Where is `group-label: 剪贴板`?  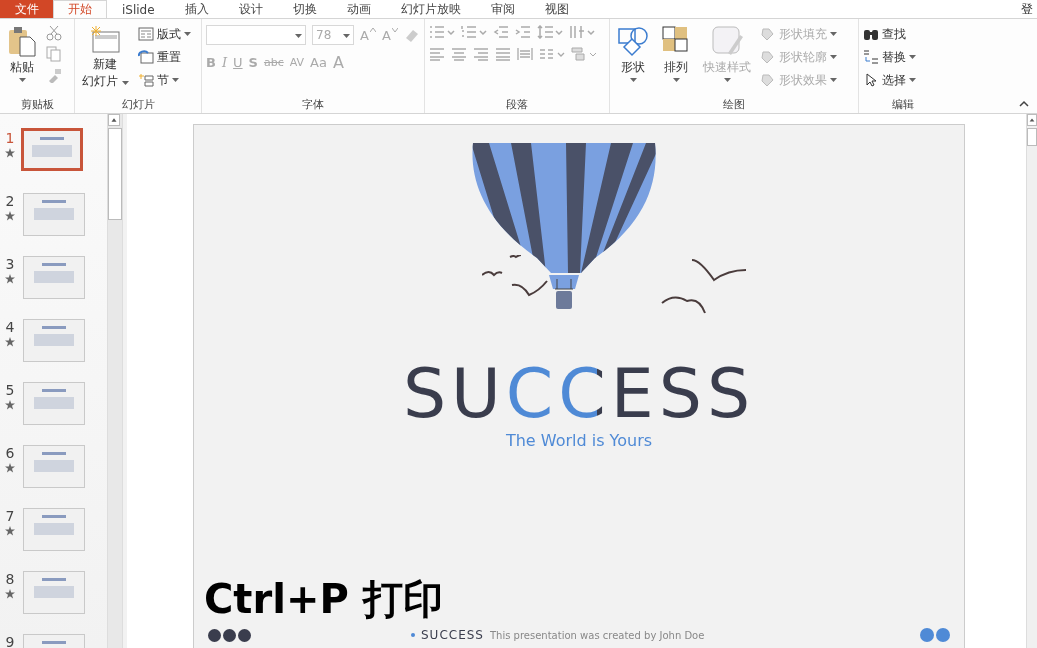
group-label: 剪贴板 is located at coordinates (37, 105).